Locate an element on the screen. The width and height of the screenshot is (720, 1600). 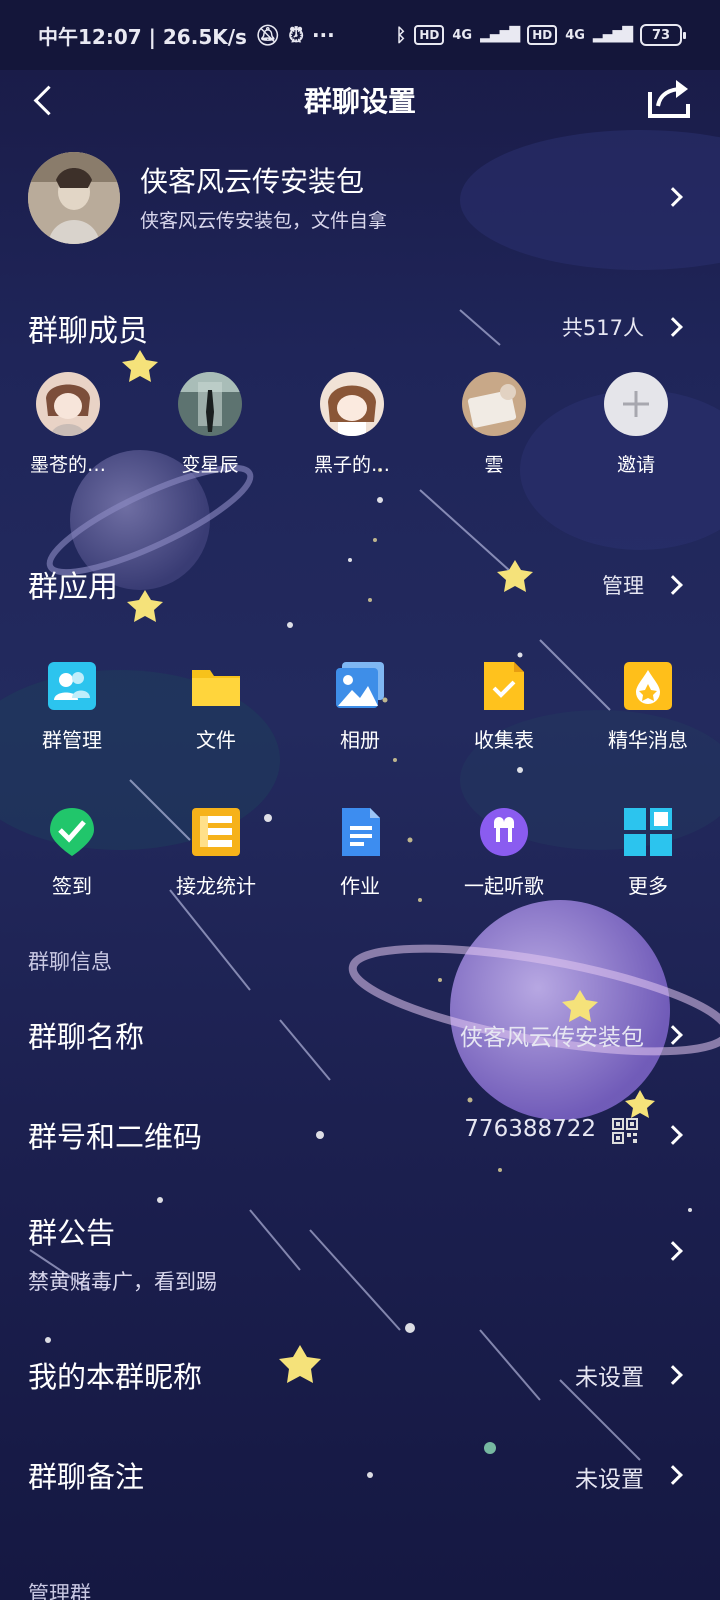
group-description: 侠客风云传安装包，文件自拿 is located at coordinates (264, 221).